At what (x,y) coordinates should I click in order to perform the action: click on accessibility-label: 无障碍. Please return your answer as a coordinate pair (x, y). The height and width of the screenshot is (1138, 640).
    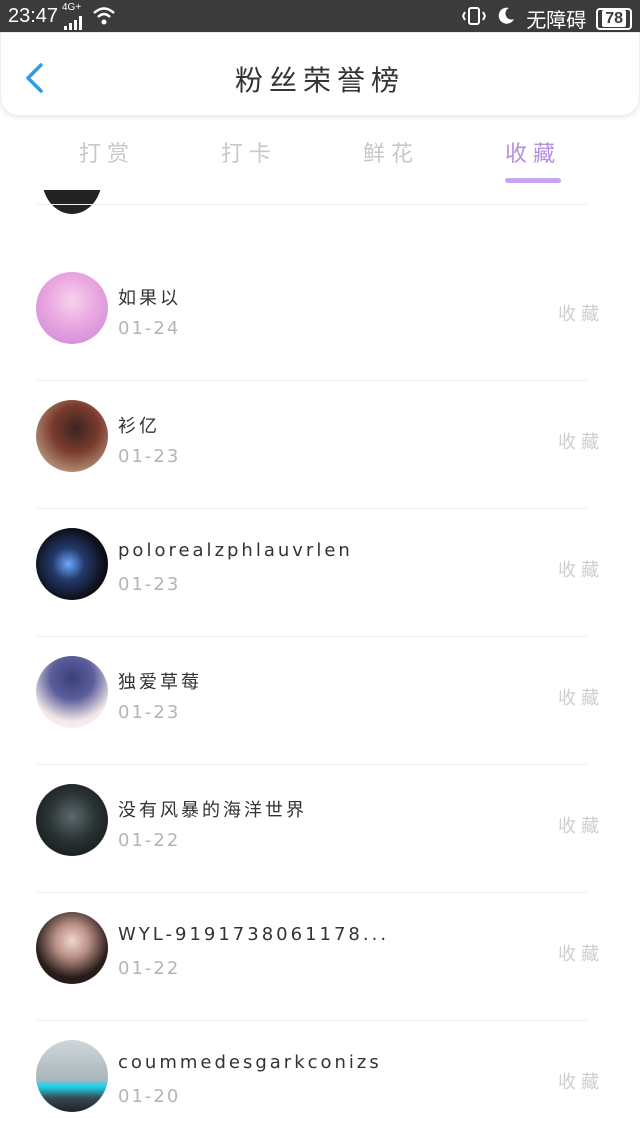
    Looking at the image, I should click on (556, 21).